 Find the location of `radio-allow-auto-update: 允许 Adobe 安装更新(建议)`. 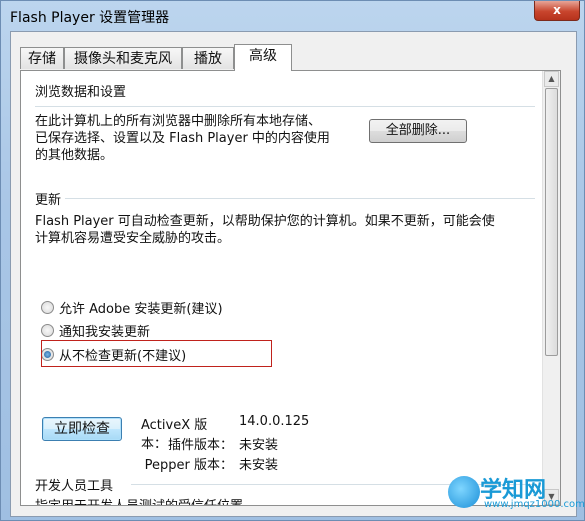

radio-allow-auto-update: 允许 Adobe 安装更新(建议) is located at coordinates (132, 307).